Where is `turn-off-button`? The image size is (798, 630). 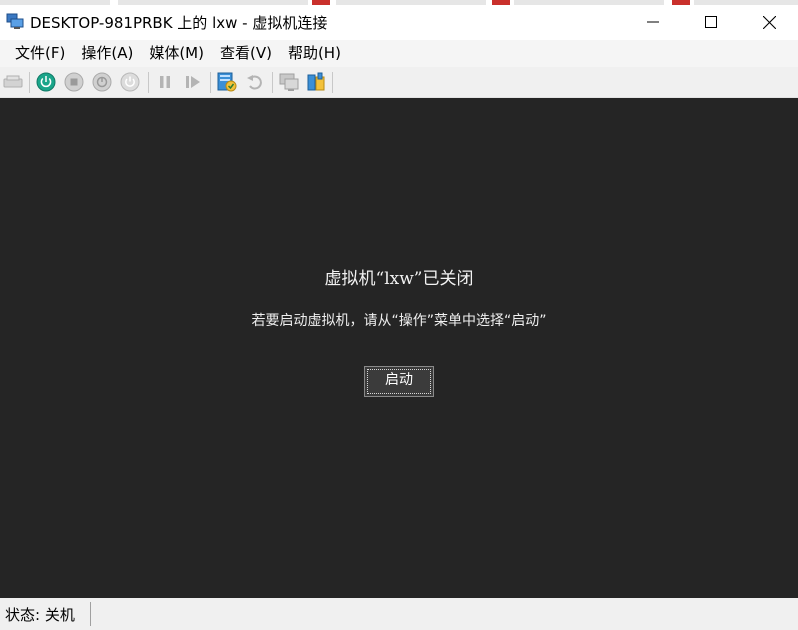
turn-off-button is located at coordinates (74, 82).